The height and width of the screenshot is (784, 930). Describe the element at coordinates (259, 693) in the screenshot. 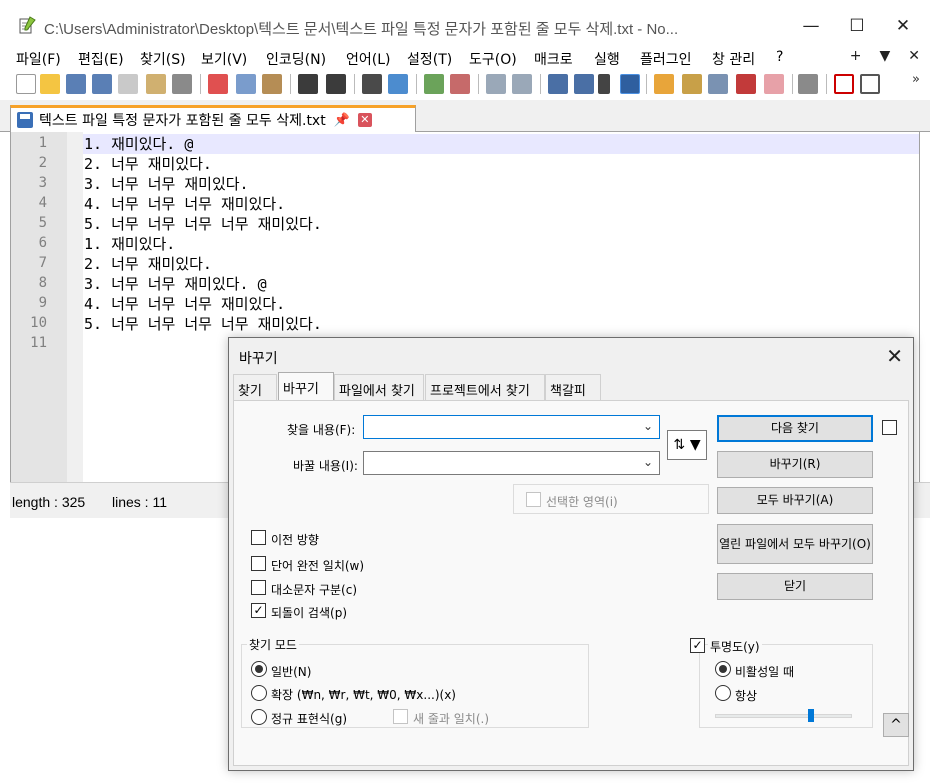

I see `extended-mode-radio` at that location.